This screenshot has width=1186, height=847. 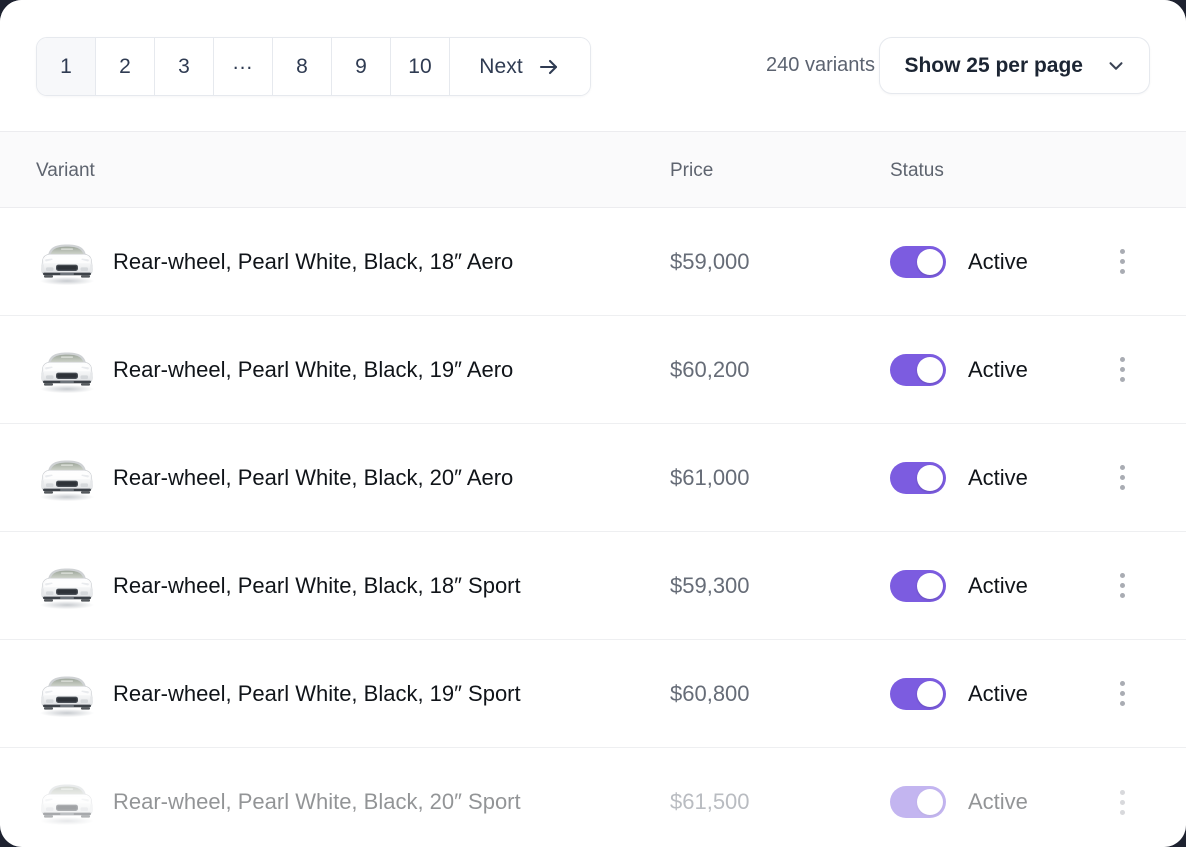 I want to click on pagination: 1 2 3... 8 9 10 Next, so click(x=313, y=66).